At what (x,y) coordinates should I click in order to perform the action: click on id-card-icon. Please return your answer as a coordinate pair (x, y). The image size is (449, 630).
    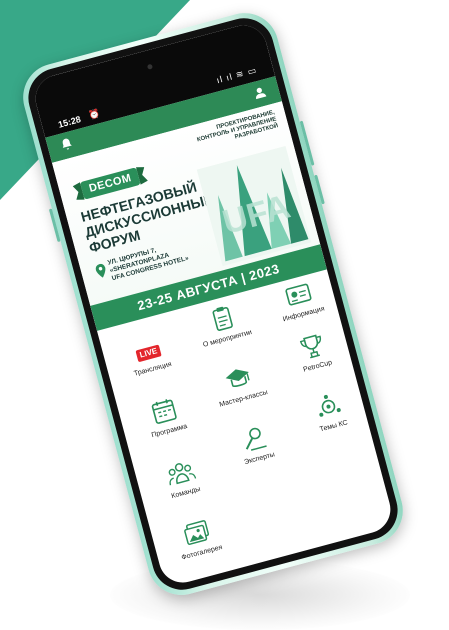
    Looking at the image, I should click on (298, 294).